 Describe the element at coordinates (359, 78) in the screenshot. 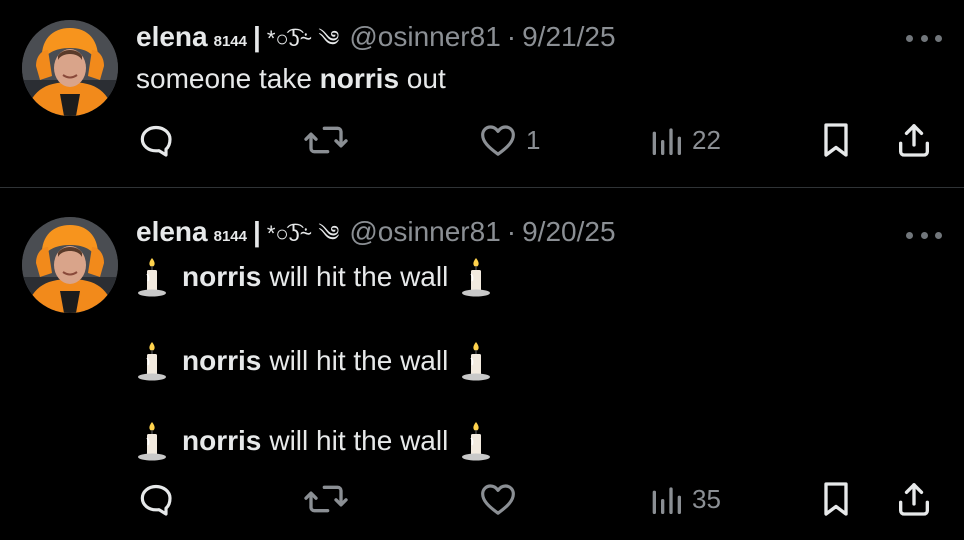

I see `tweet-text-bold: norris` at that location.